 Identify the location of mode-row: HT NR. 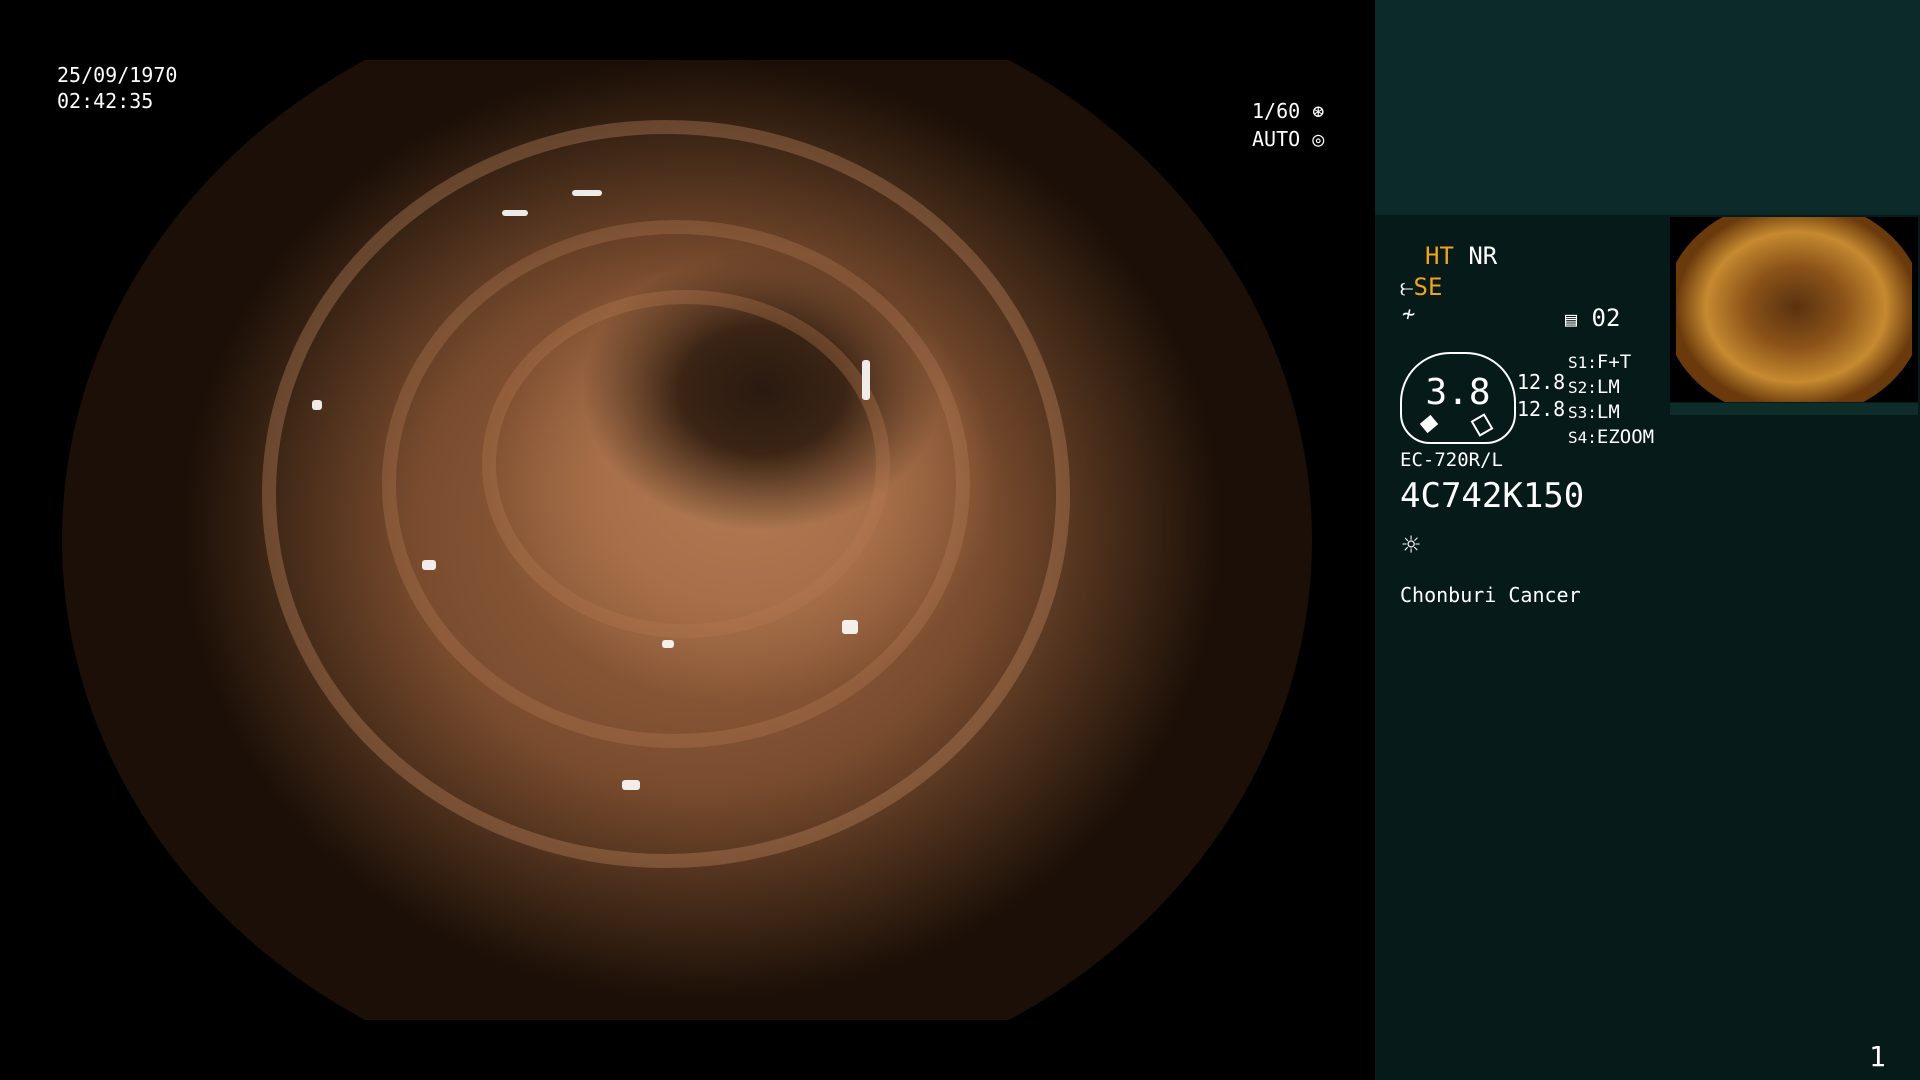
(1461, 256).